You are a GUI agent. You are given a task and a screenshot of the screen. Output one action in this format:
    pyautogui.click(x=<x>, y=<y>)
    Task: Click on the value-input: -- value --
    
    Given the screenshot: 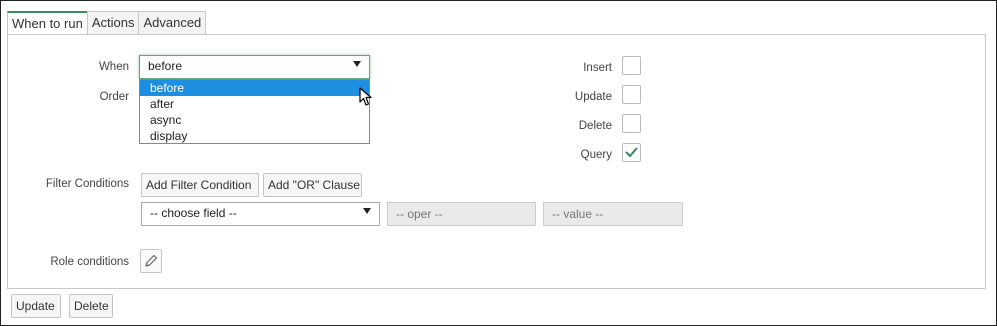 What is the action you would take?
    pyautogui.click(x=613, y=214)
    